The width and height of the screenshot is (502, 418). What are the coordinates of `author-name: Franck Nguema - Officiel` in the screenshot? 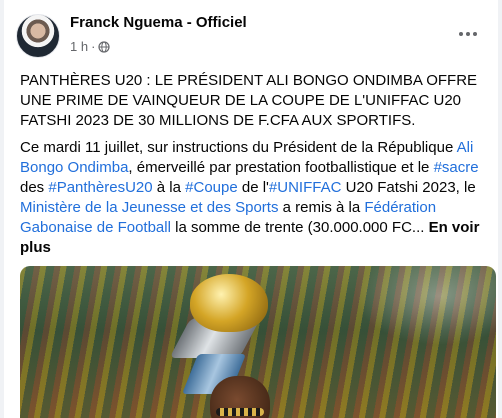 It's located at (158, 22).